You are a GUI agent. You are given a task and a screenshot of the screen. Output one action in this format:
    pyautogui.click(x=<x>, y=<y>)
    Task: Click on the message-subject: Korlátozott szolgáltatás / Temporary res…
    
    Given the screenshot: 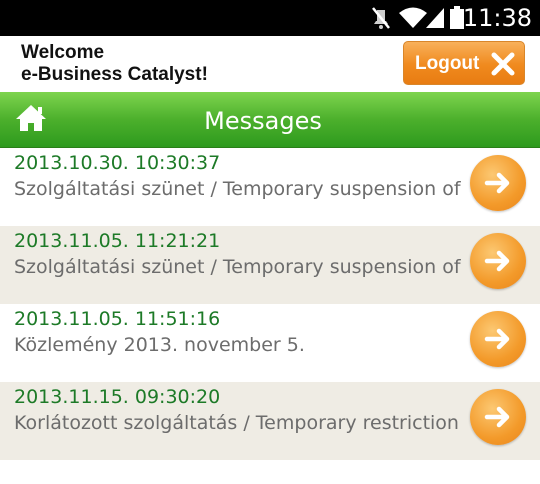 What is the action you would take?
    pyautogui.click(x=236, y=423)
    